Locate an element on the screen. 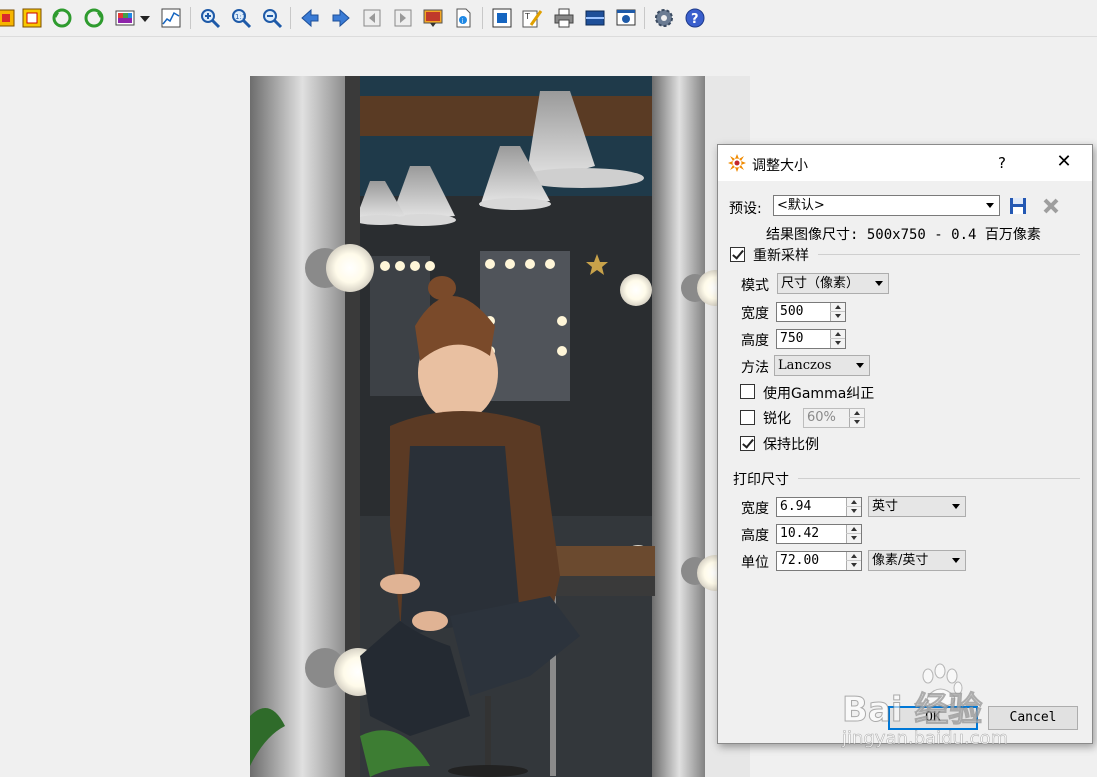  settings-icon is located at coordinates (664, 18).